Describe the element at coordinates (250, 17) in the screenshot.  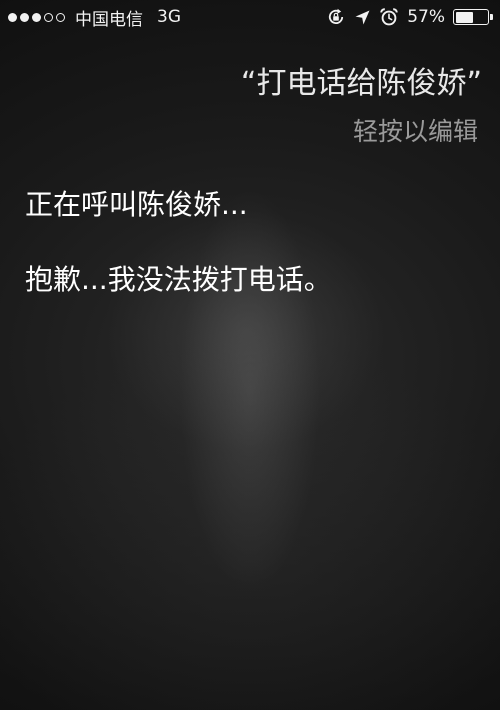
I see `status-bar: 中国电信 3G 57%` at that location.